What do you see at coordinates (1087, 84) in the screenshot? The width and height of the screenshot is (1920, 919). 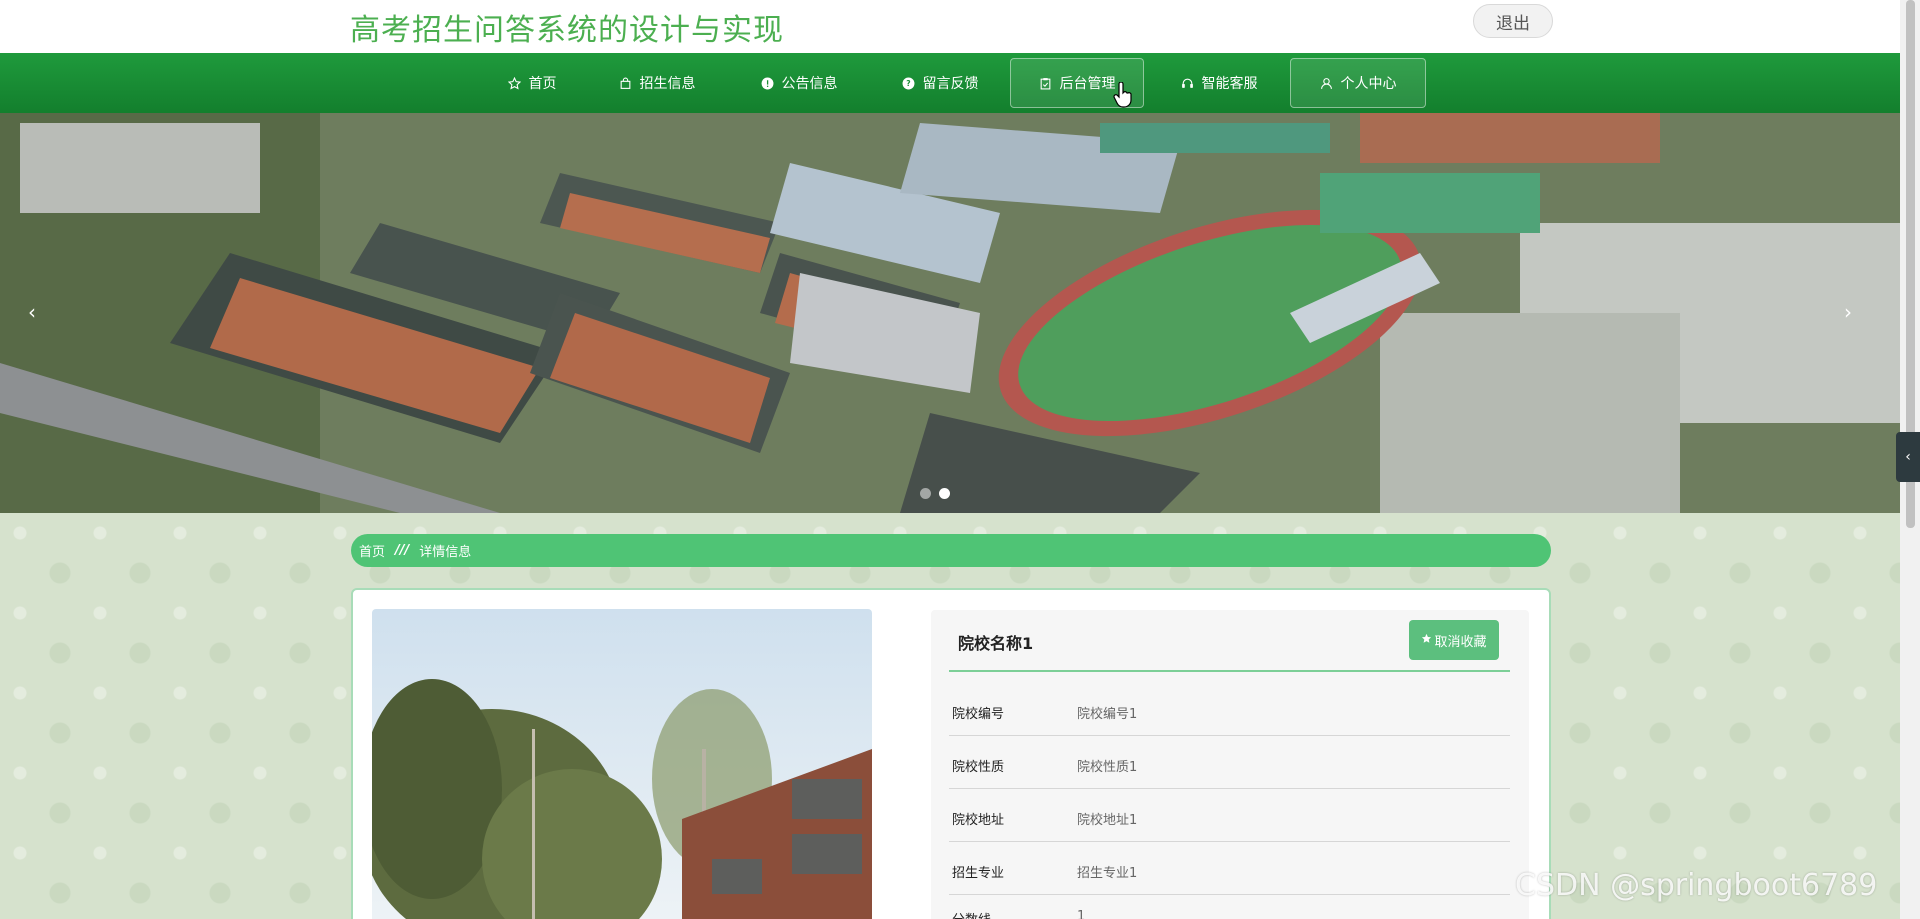 I see `nav-label: 后台管理` at bounding box center [1087, 84].